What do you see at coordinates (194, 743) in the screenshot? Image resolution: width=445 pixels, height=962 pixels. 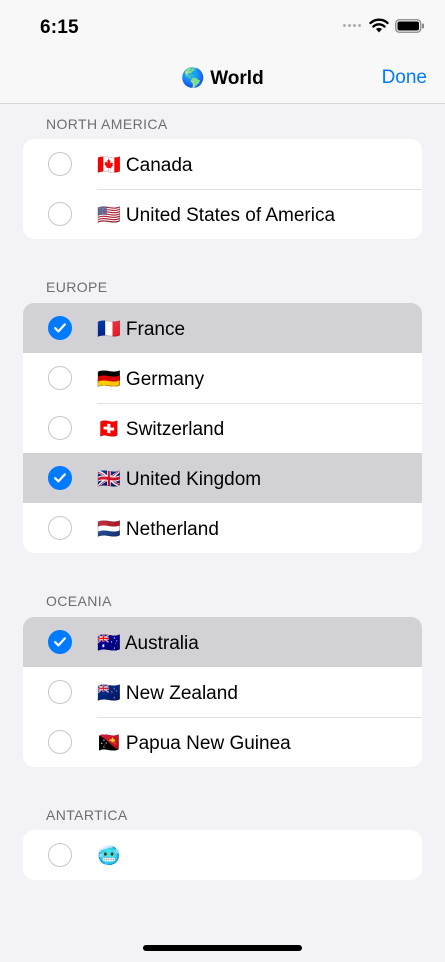 I see `list-item-label: 🇵🇬 Papua New Guinea` at bounding box center [194, 743].